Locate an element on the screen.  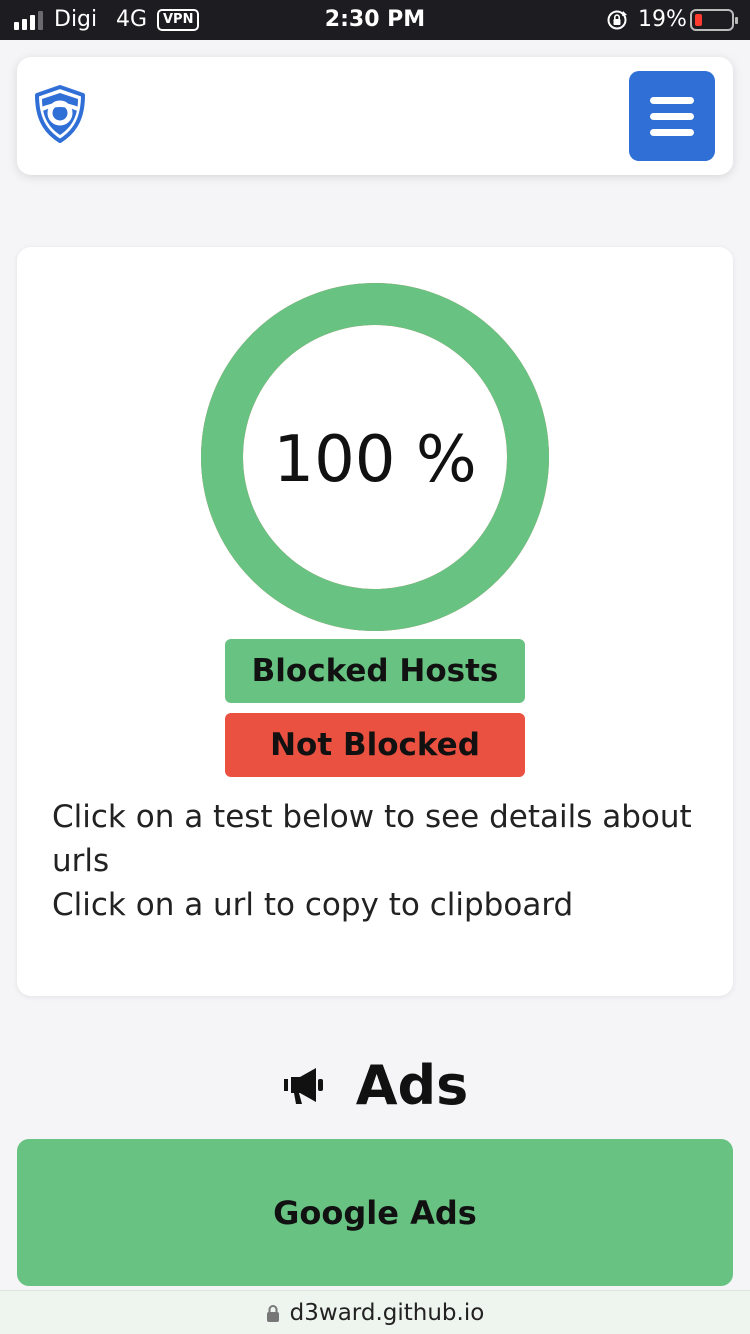
section-heading-ads: Ads is located at coordinates (375, 1085).